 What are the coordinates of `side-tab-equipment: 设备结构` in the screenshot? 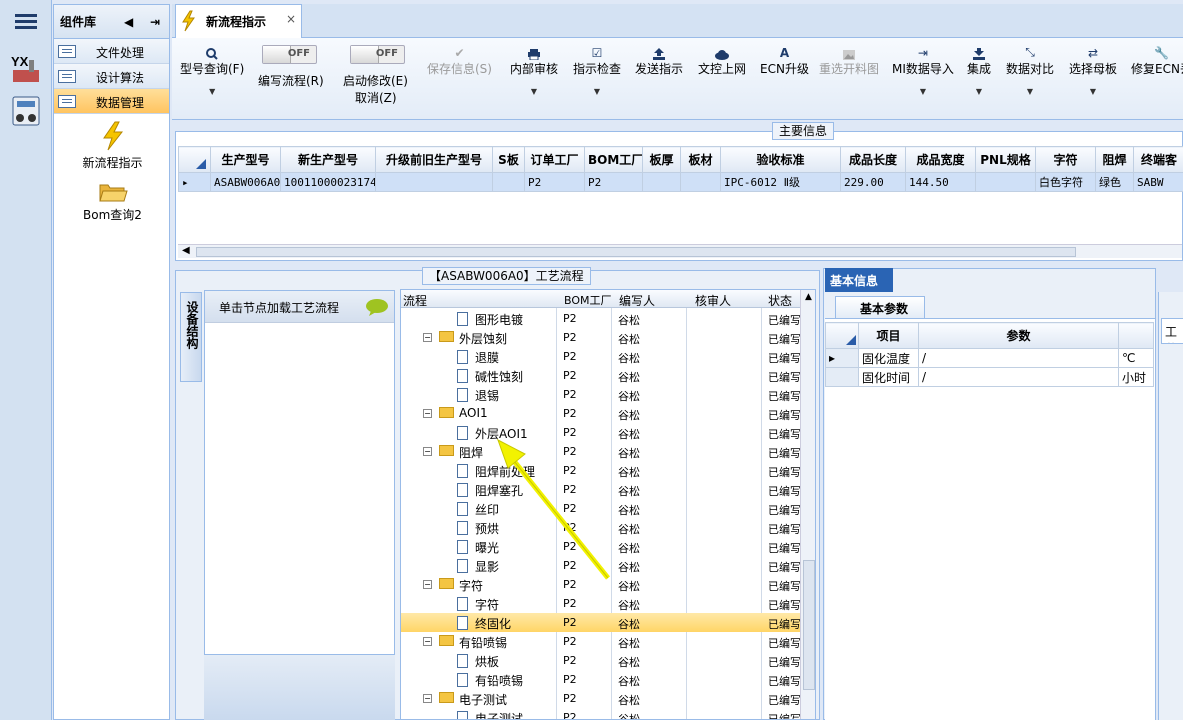 It's located at (191, 337).